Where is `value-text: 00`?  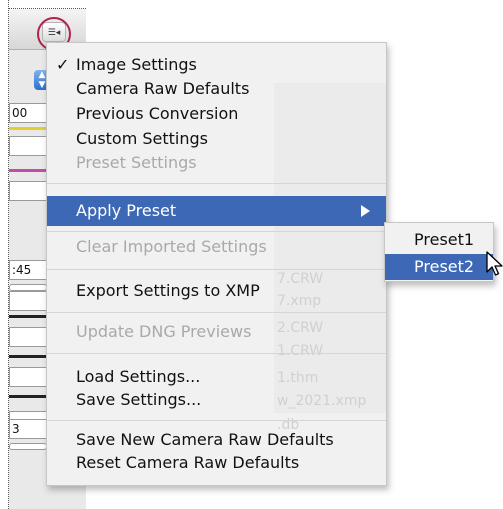
value-text: 00 is located at coordinates (20, 113).